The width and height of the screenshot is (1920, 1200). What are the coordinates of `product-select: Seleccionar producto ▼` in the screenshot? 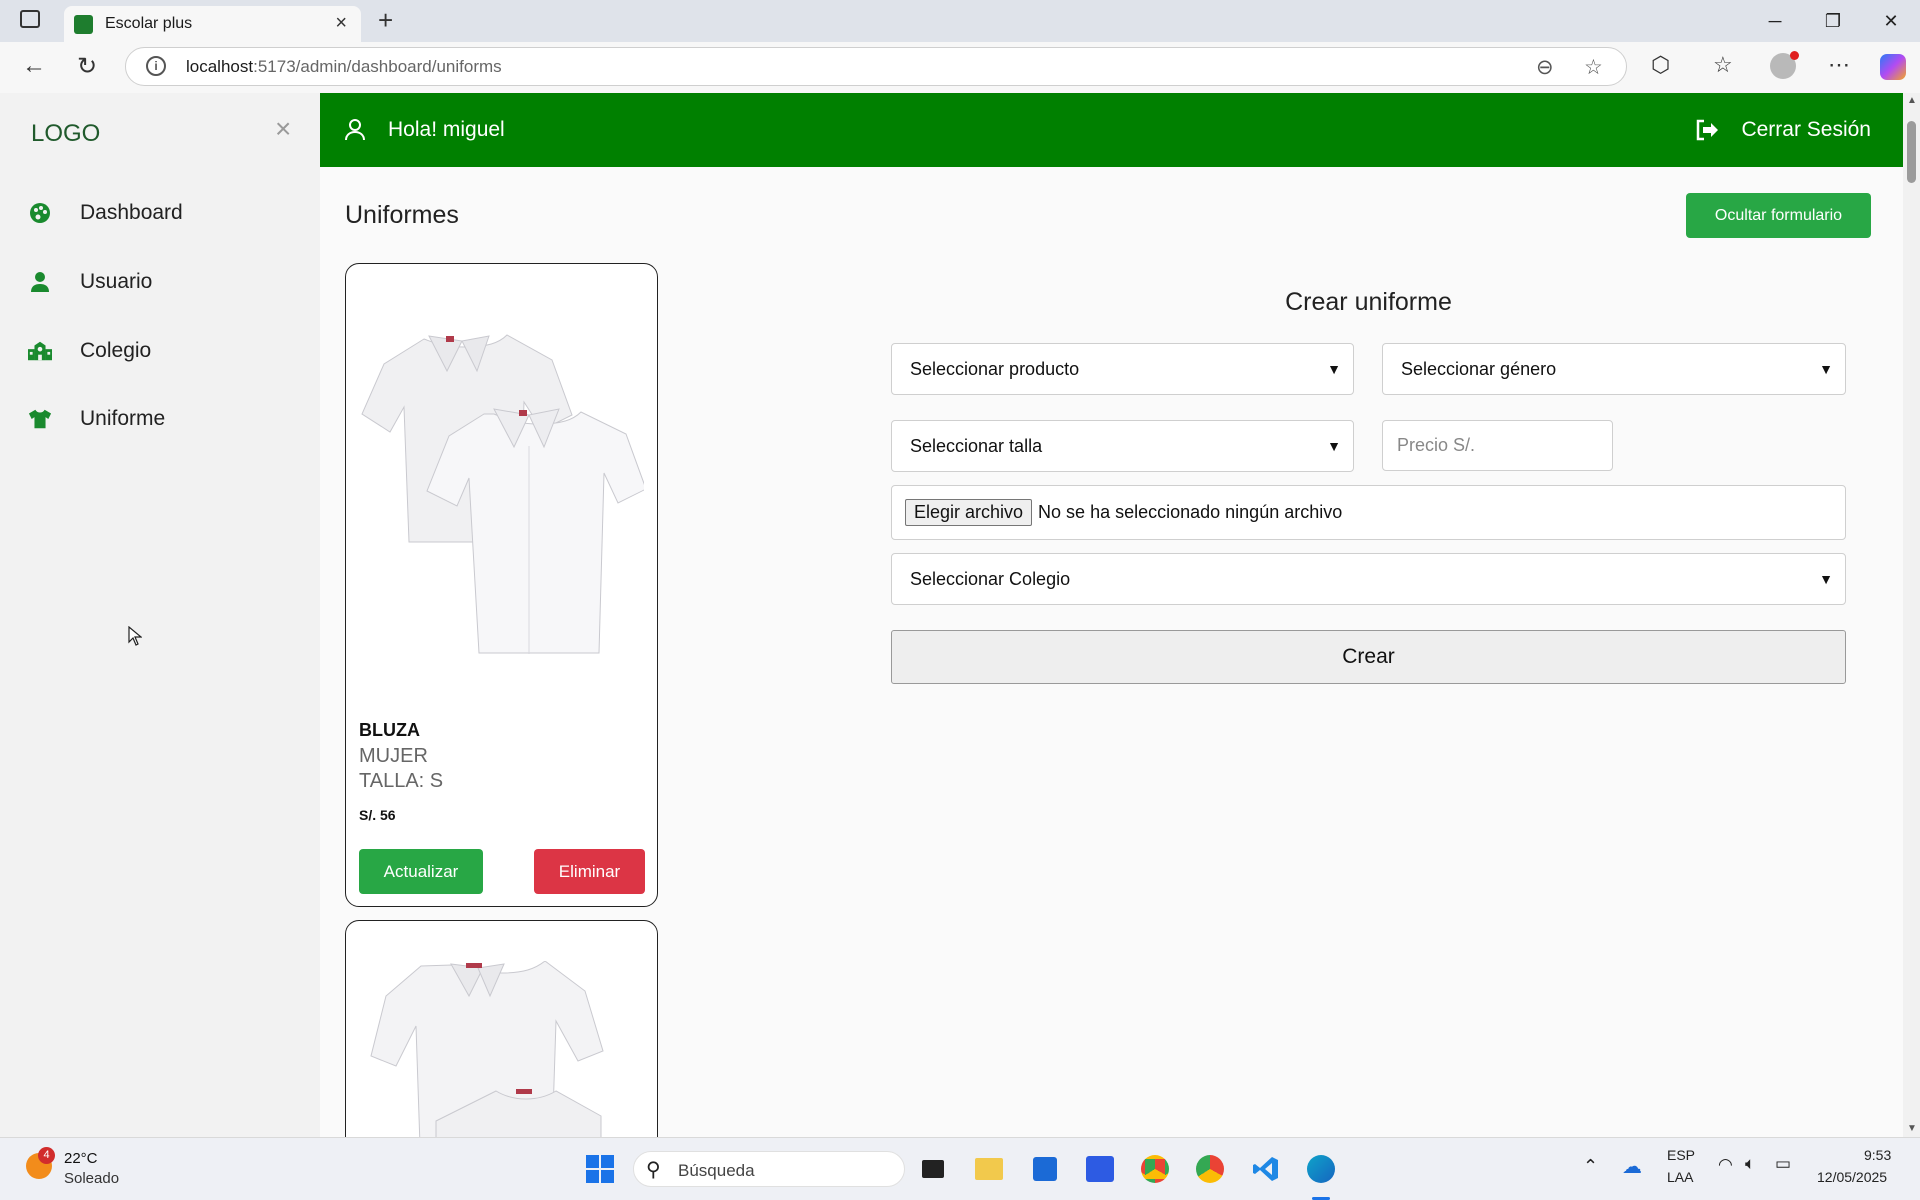 It's located at (1122, 369).